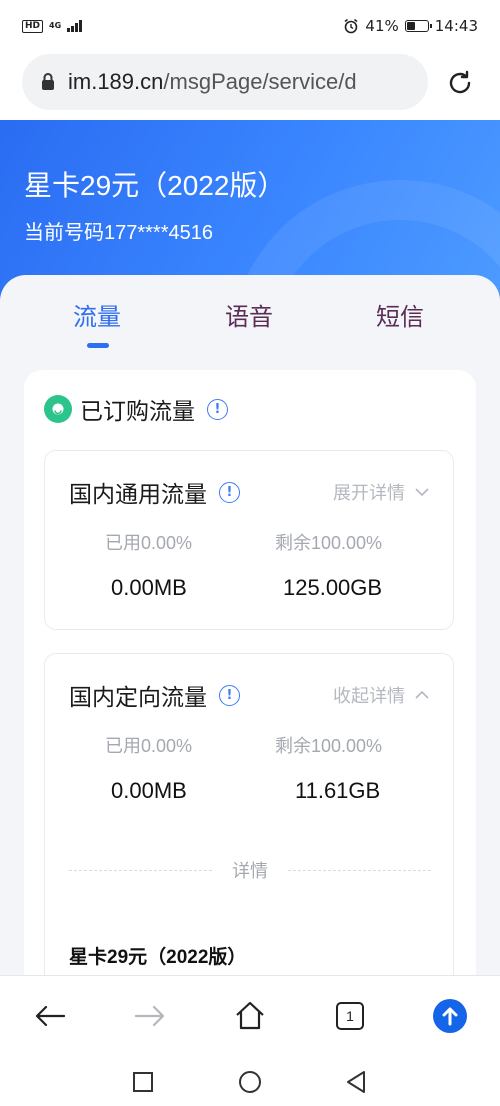 Image resolution: width=500 pixels, height=1106 pixels. Describe the element at coordinates (369, 696) in the screenshot. I see `collapse-label: 收起详情` at that location.